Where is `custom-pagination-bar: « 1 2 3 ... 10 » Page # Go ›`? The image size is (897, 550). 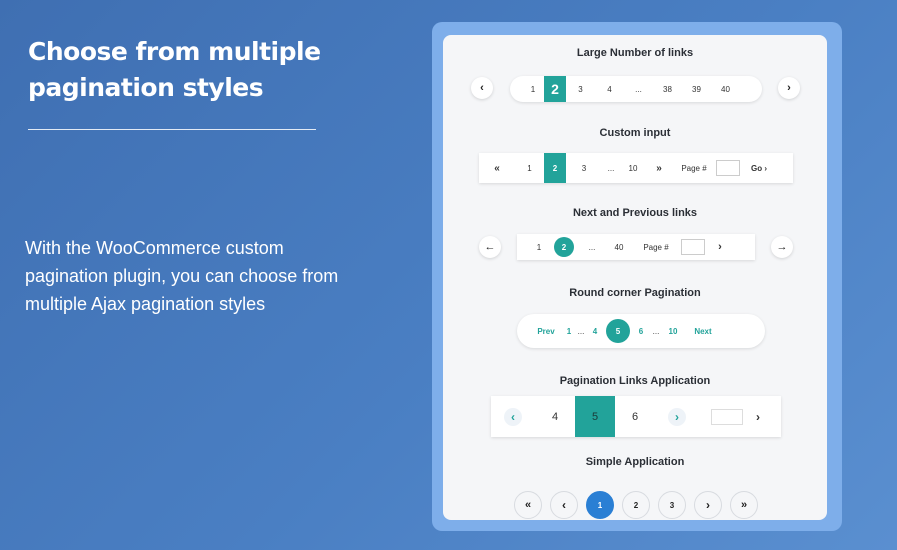
custom-pagination-bar: « 1 2 3 ... 10 » Page # Go › is located at coordinates (636, 168).